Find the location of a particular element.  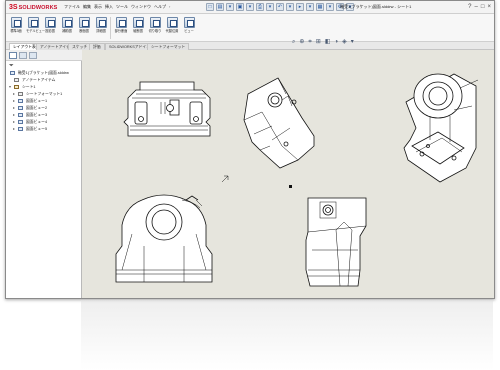

tree-item-label: アノテートアイテム is located at coordinates (39, 80).